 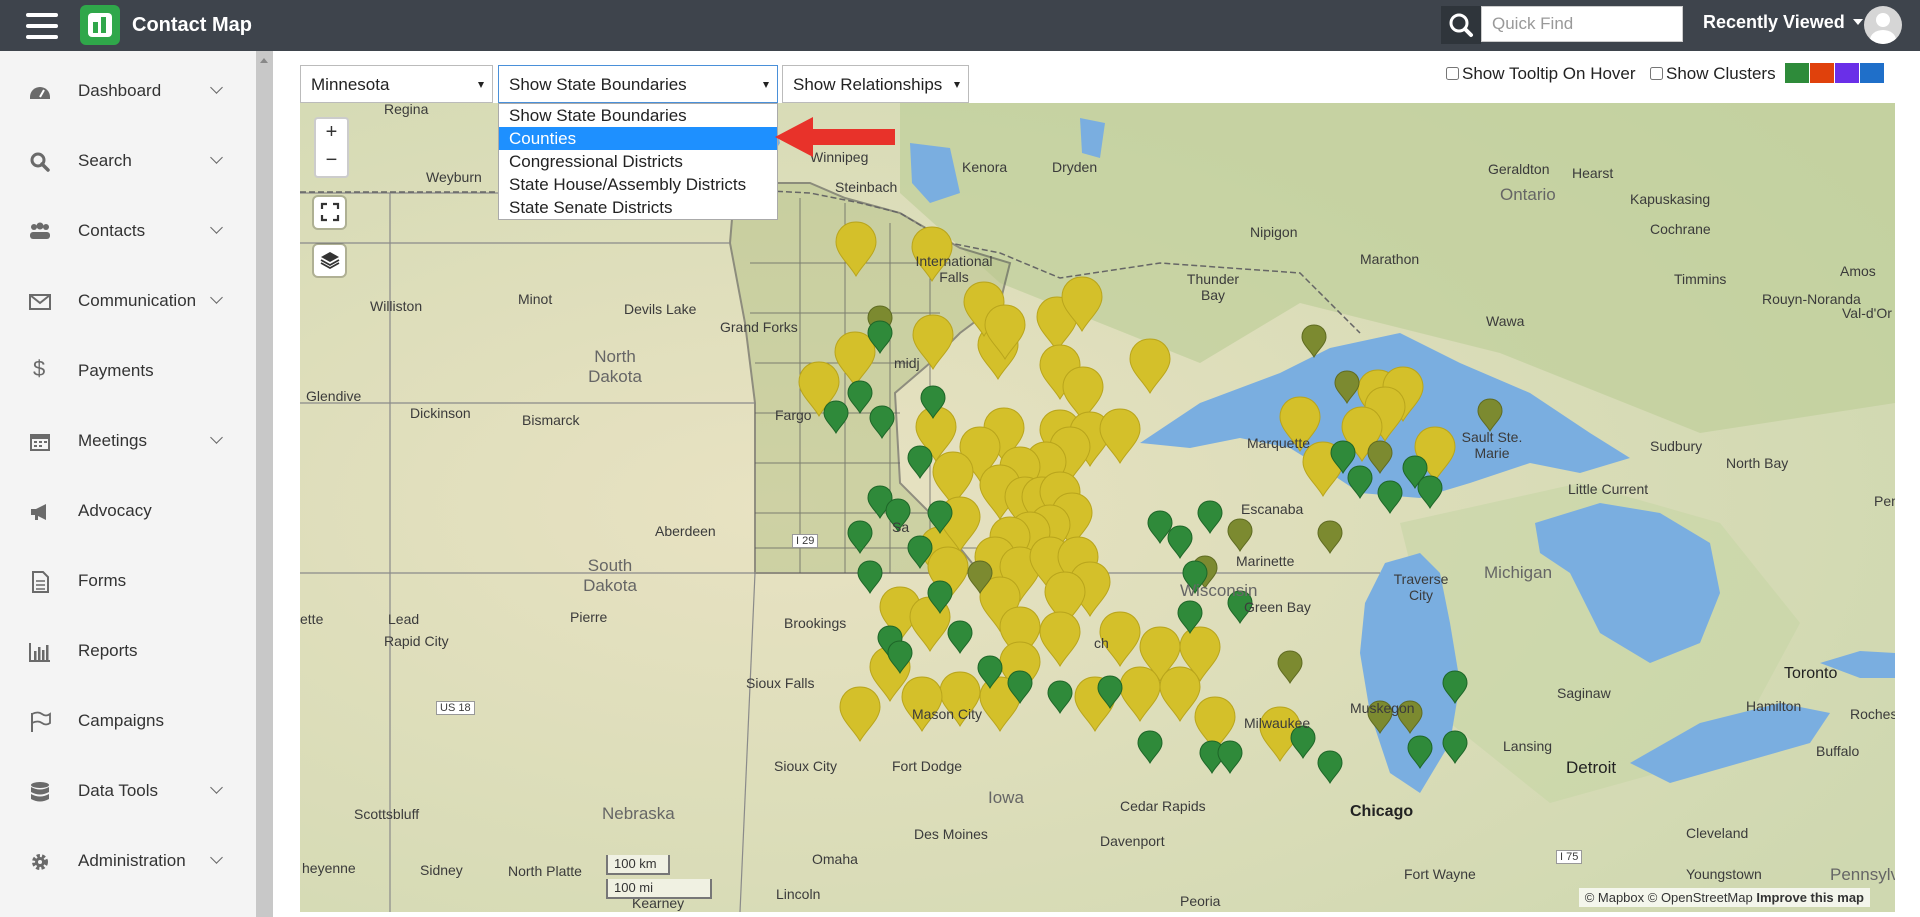 I want to click on color-swatch-red, so click(x=1822, y=73).